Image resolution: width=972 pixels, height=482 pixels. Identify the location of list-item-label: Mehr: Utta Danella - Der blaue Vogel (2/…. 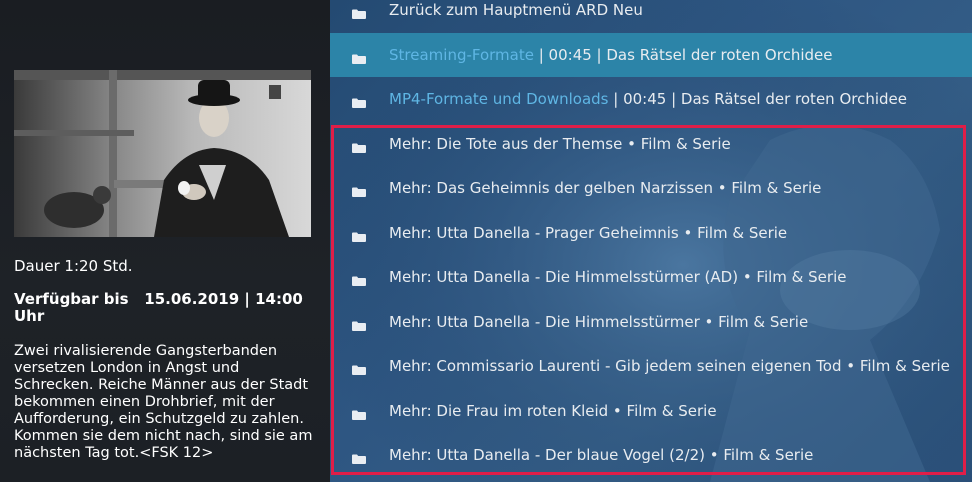
(601, 455).